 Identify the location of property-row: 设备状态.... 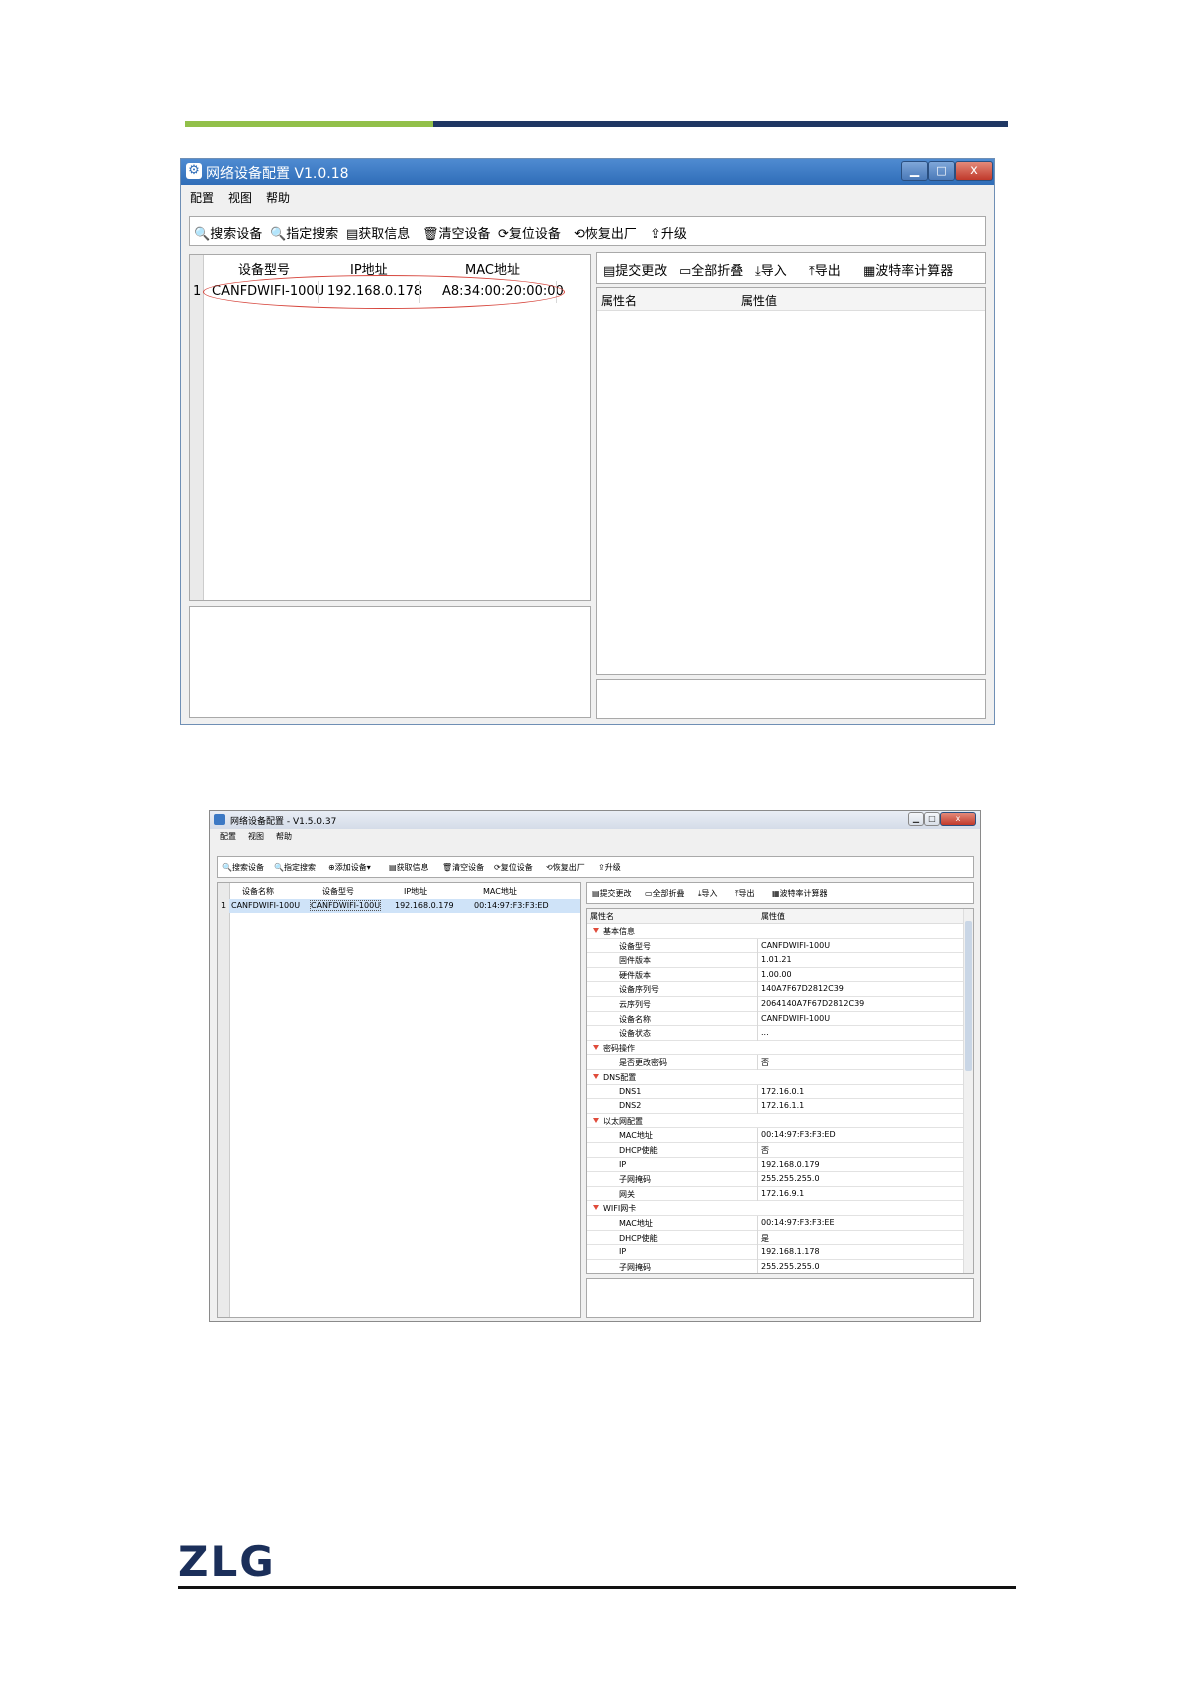
(775, 1033).